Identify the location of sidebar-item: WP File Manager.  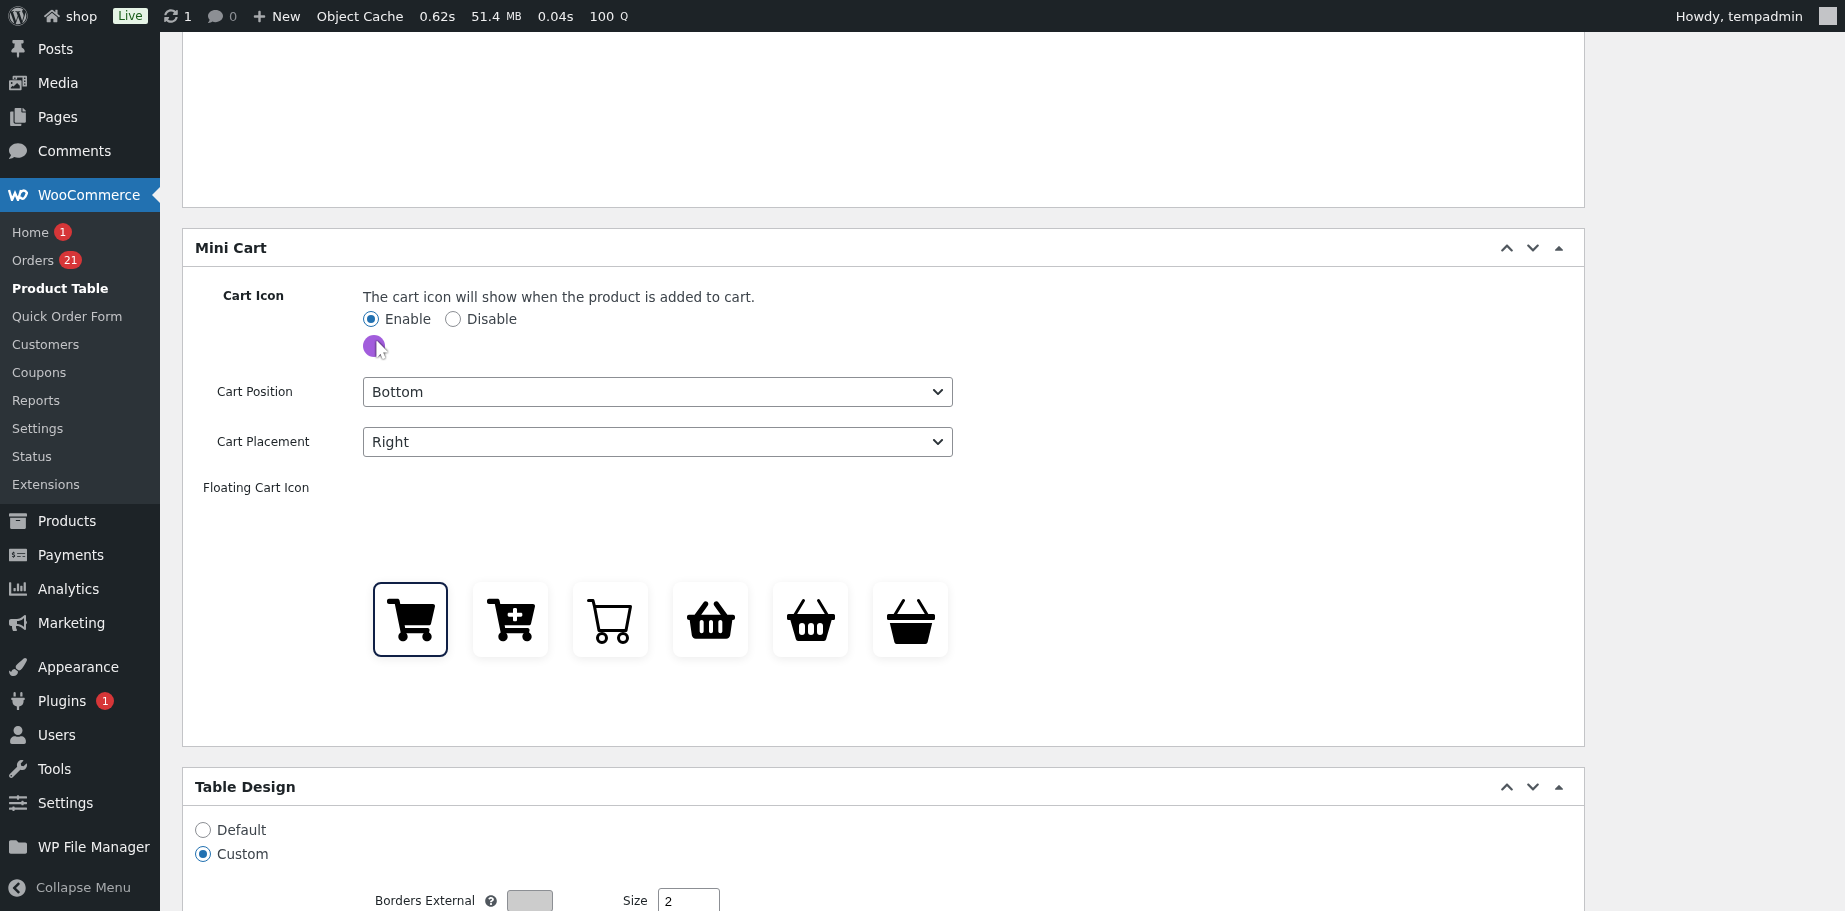
(80, 847).